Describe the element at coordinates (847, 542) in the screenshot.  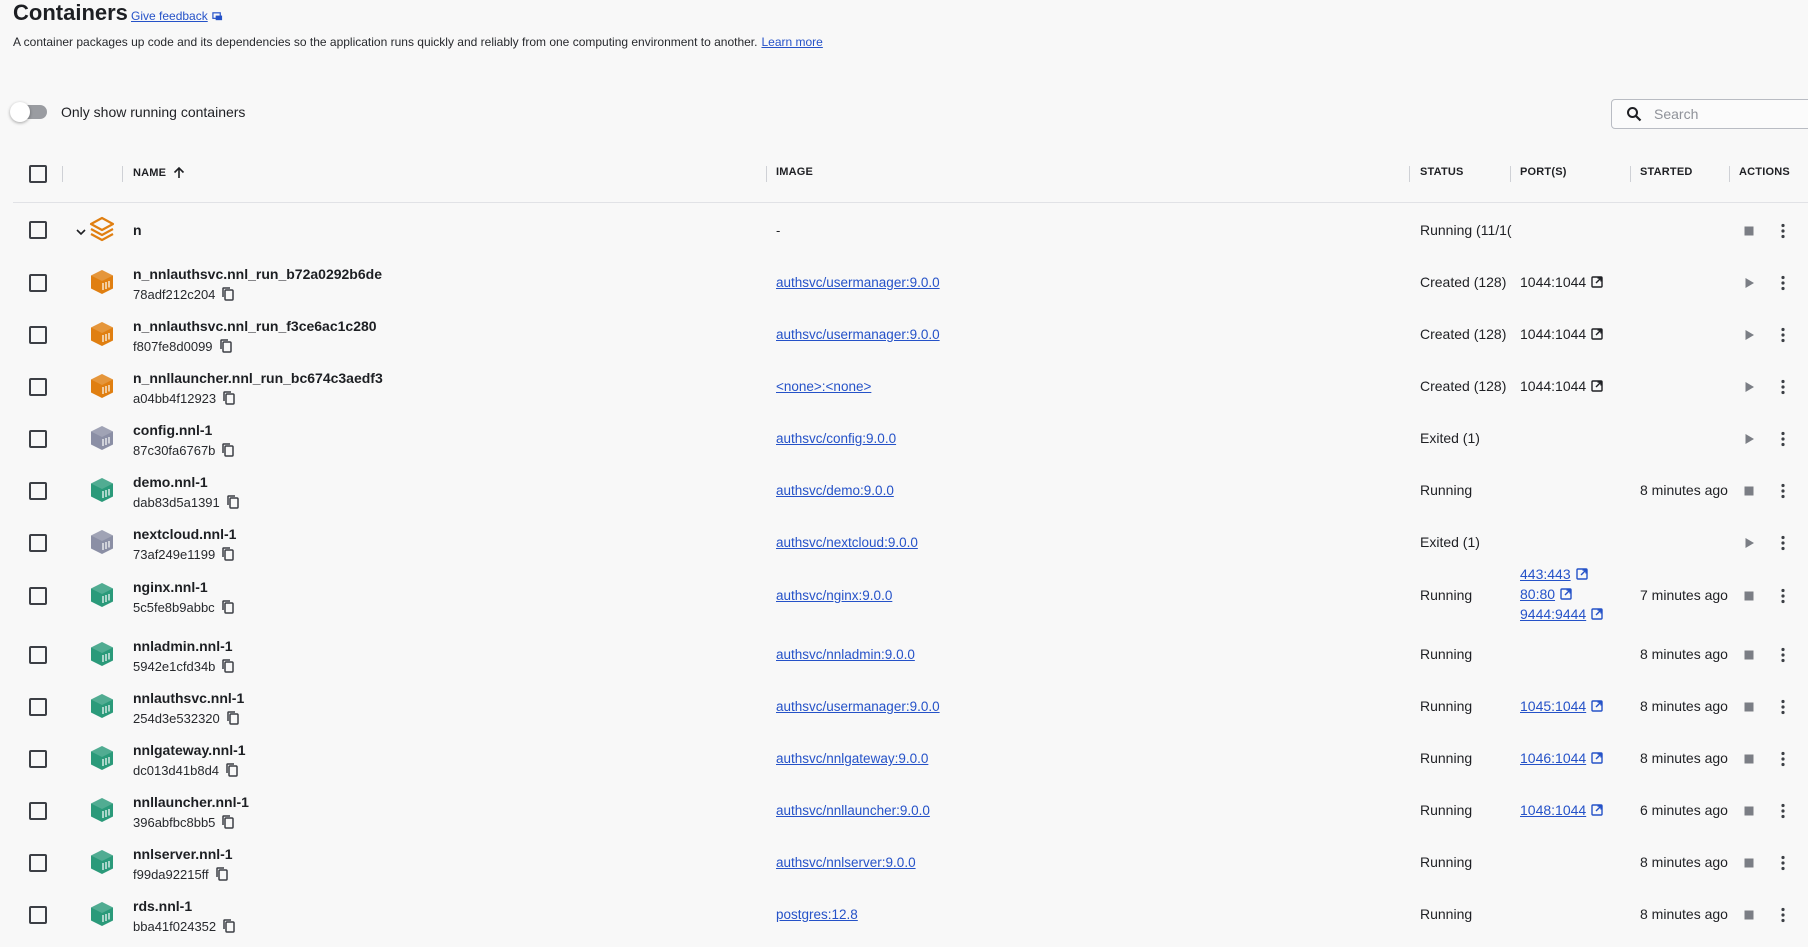
I see `image-link: authsvc/nextcloud:9.0.0` at that location.